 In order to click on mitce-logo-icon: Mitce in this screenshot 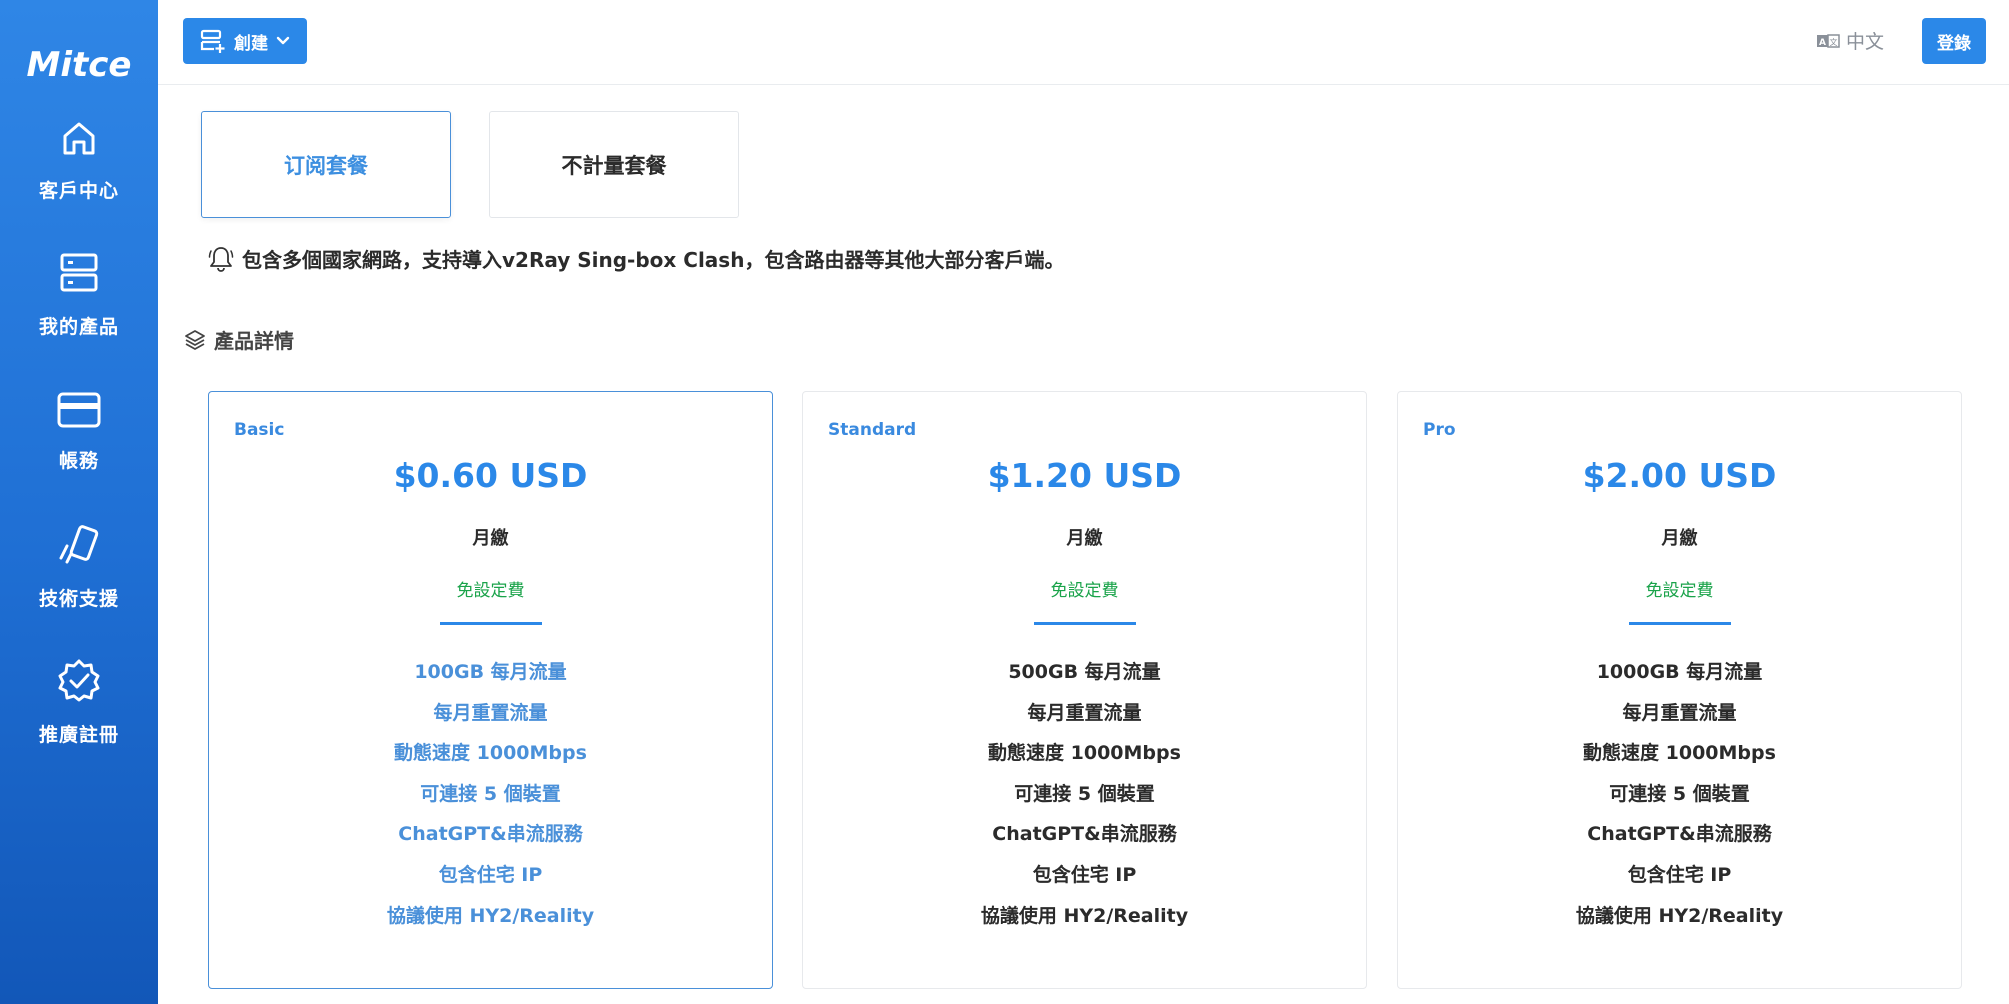, I will do `click(79, 64)`.